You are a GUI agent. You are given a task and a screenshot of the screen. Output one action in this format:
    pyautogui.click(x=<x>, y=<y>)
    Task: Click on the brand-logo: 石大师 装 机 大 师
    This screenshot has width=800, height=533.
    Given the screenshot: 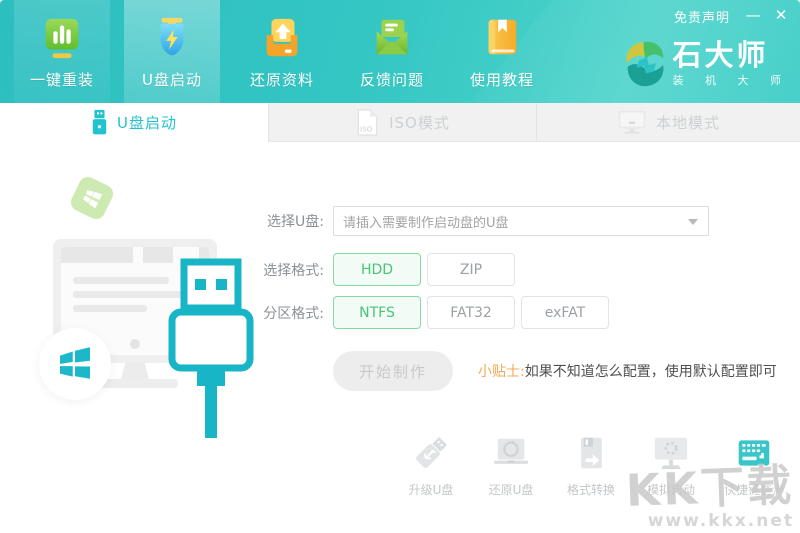 What is the action you would take?
    pyautogui.click(x=707, y=64)
    